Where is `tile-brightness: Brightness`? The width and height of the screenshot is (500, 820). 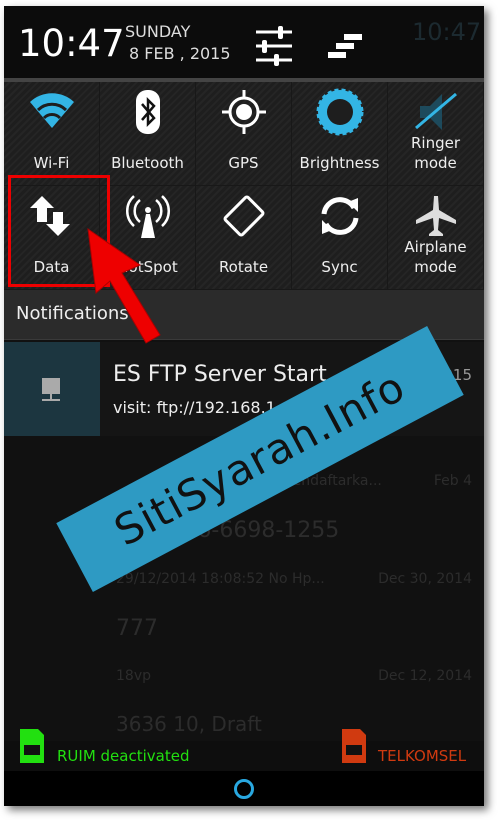
tile-brightness: Brightness is located at coordinates (340, 134).